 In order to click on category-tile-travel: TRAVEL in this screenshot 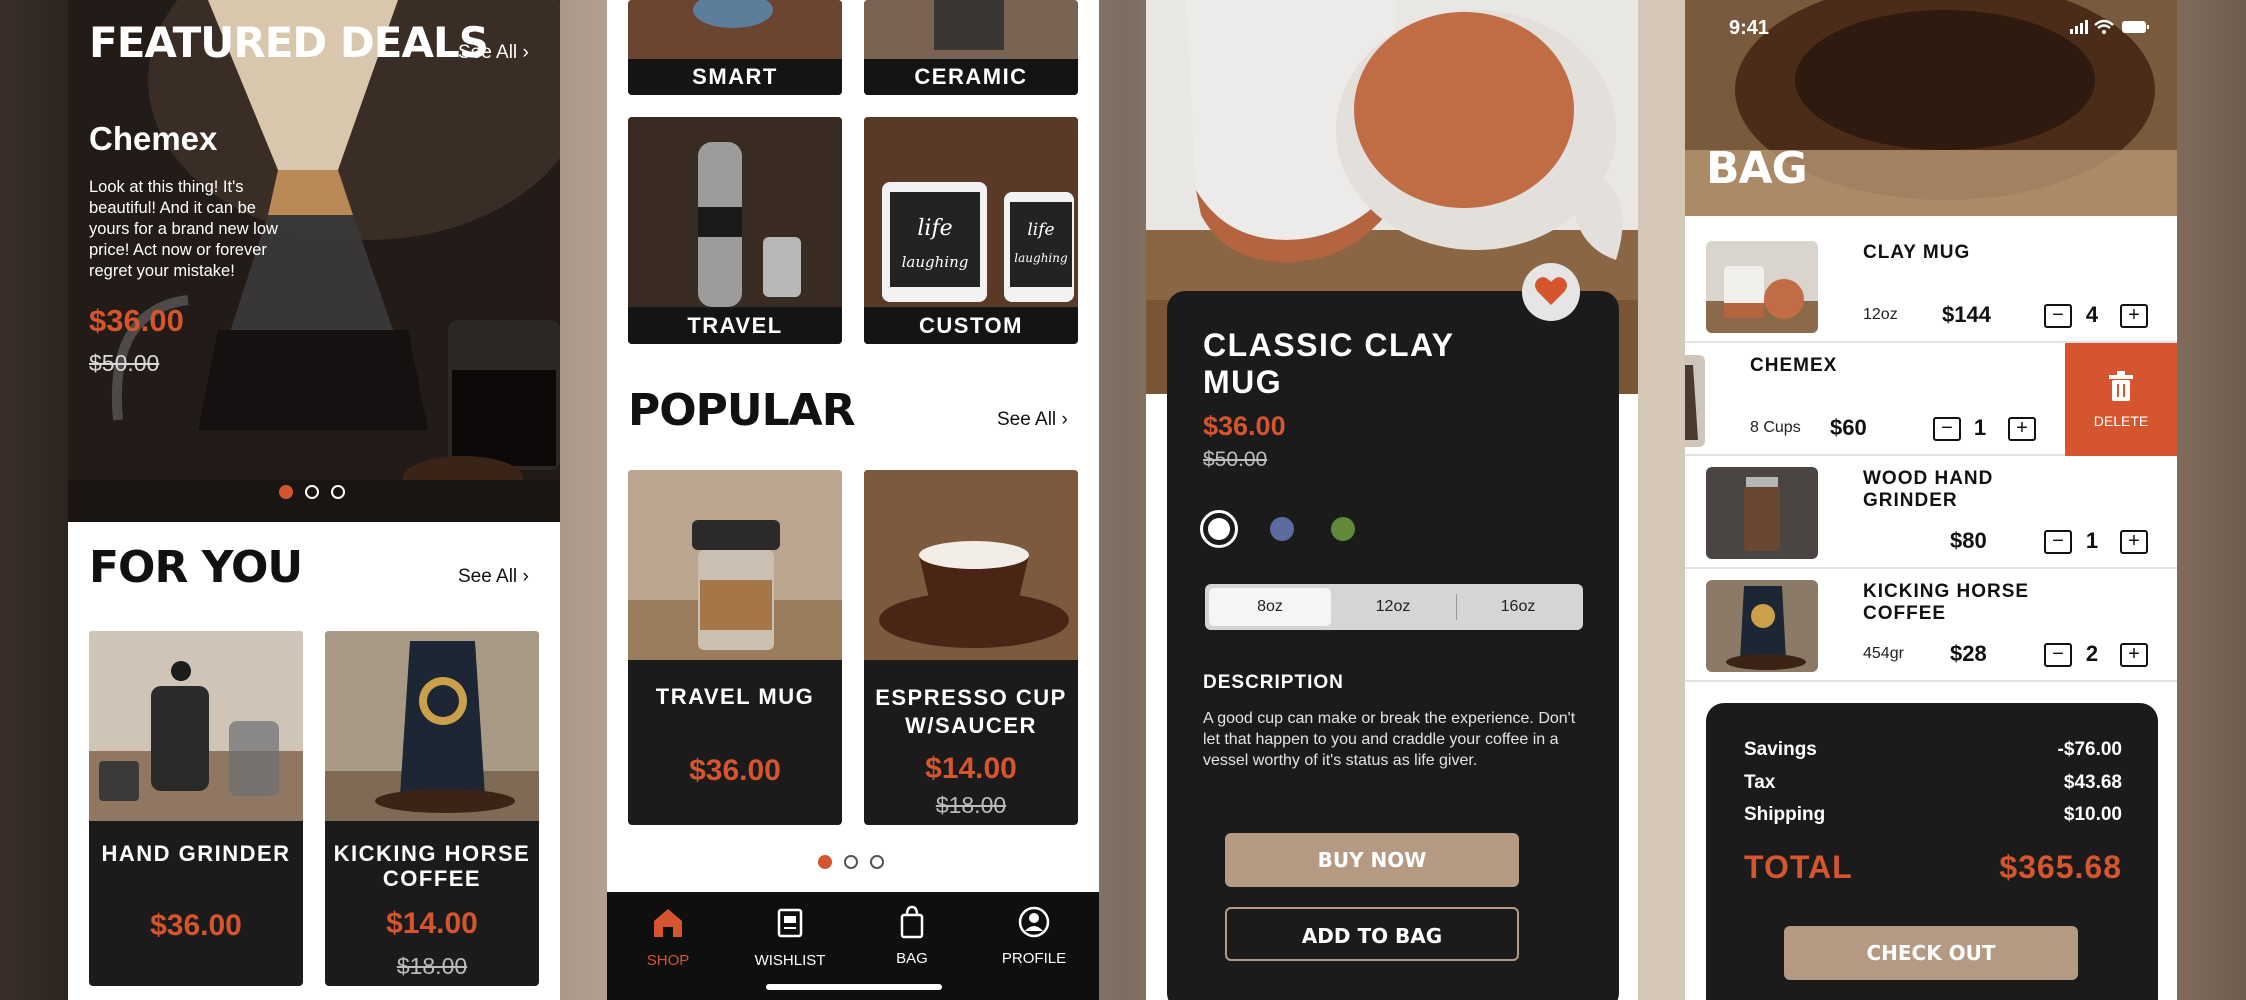, I will do `click(735, 230)`.